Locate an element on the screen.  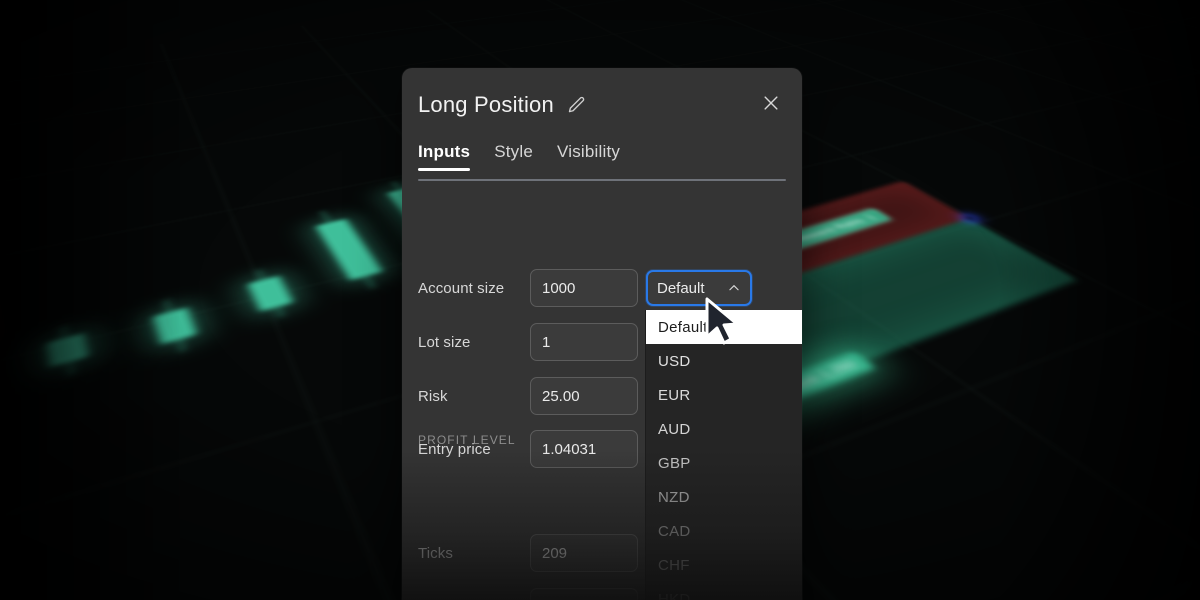
entry-price-input: 1.04031 is located at coordinates (584, 449).